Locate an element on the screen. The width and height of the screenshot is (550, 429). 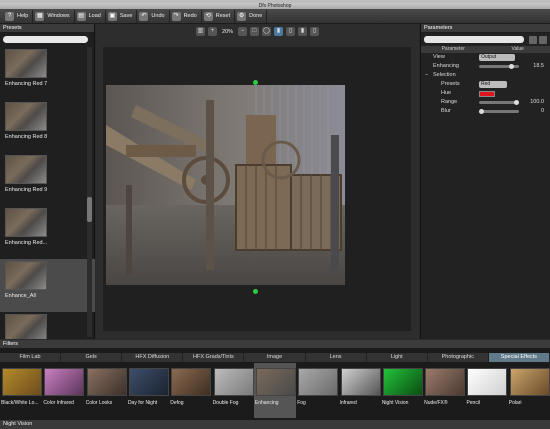
filter-item: Day for Night is located at coordinates (148, 390).